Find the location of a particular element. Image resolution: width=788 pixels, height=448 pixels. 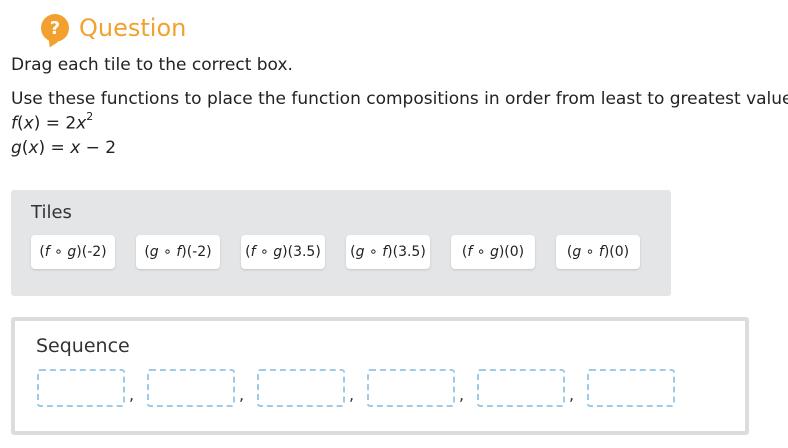

f-rhs-var: x is located at coordinates (81, 123).